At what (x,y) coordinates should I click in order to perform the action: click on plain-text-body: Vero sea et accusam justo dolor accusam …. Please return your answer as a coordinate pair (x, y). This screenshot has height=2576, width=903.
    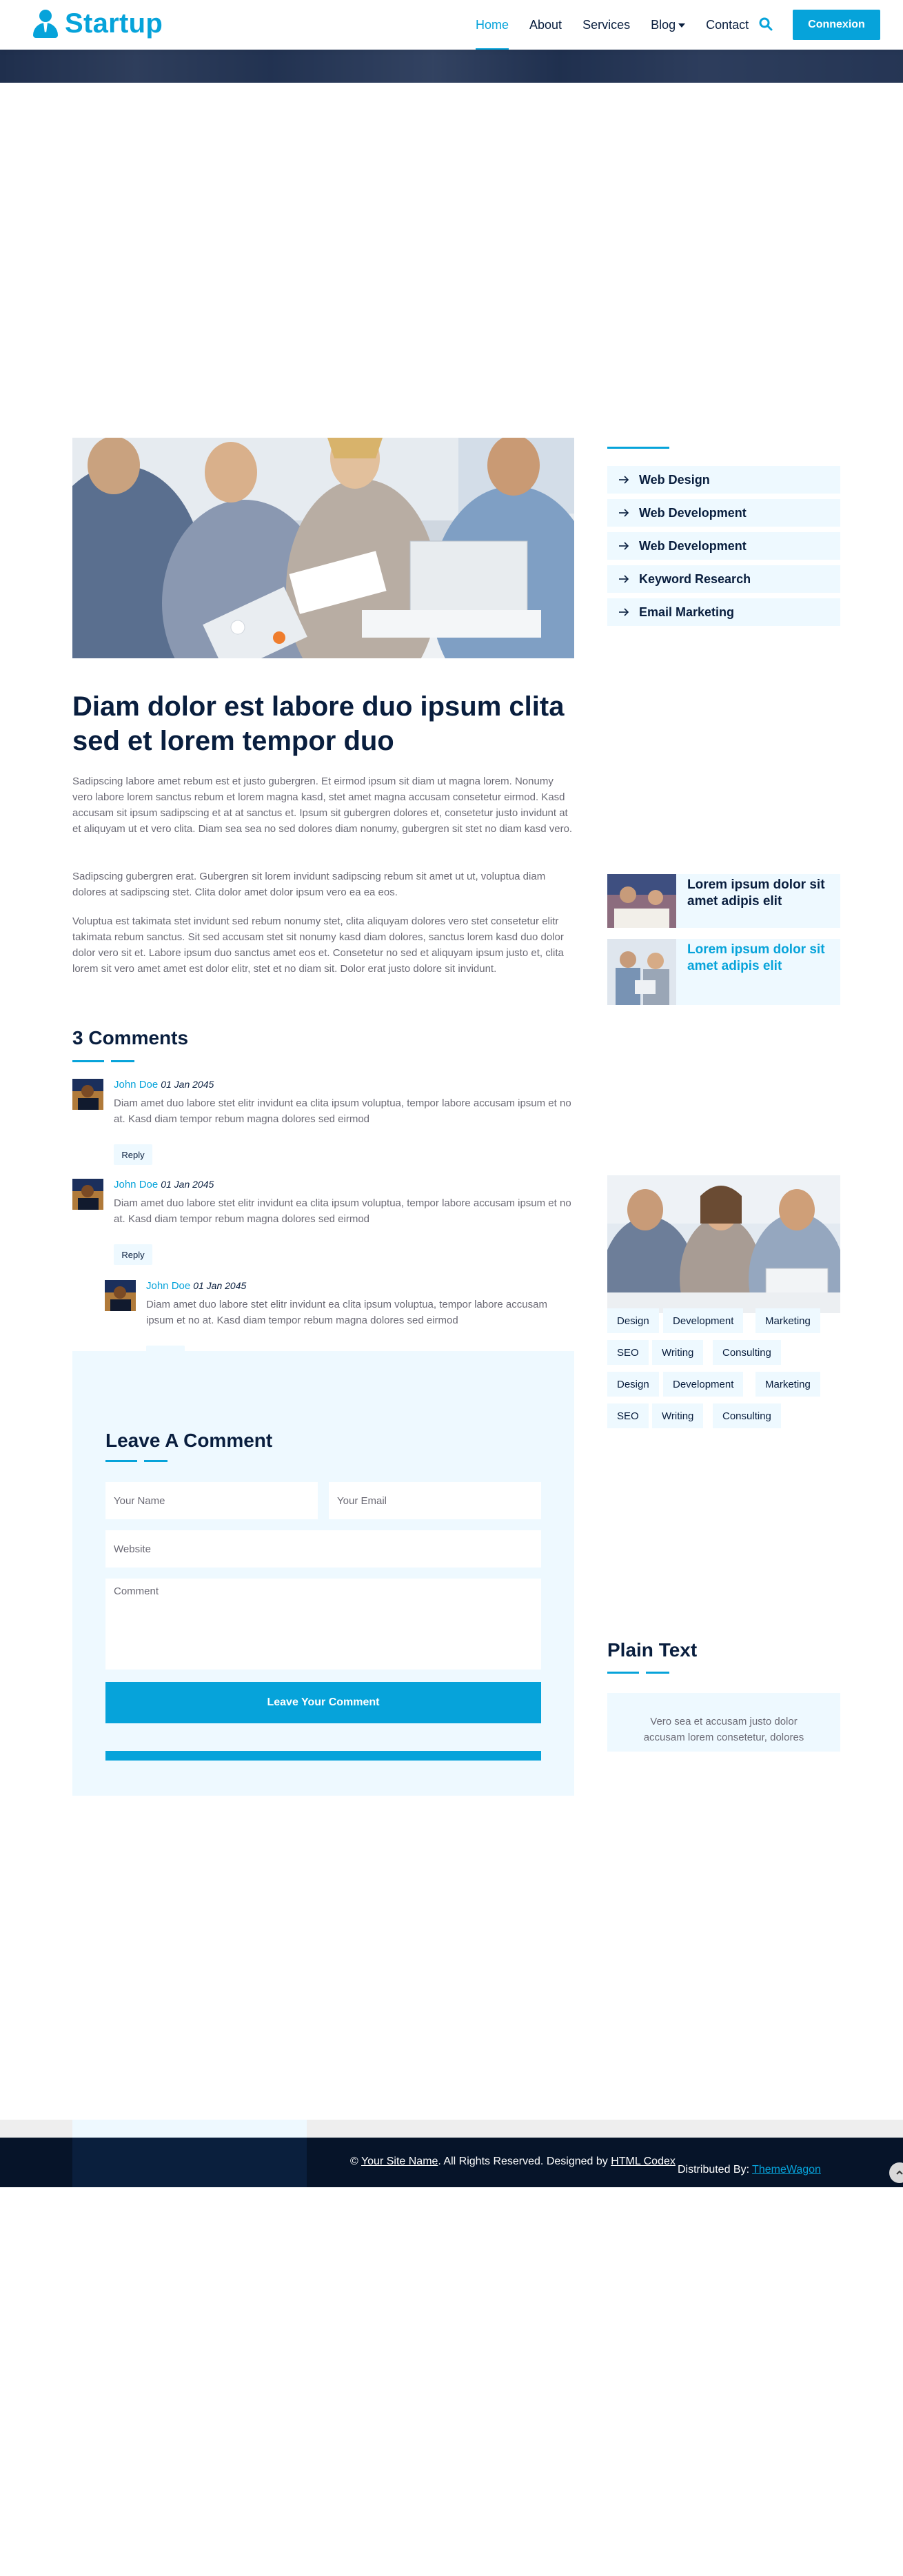
    Looking at the image, I should click on (724, 1729).